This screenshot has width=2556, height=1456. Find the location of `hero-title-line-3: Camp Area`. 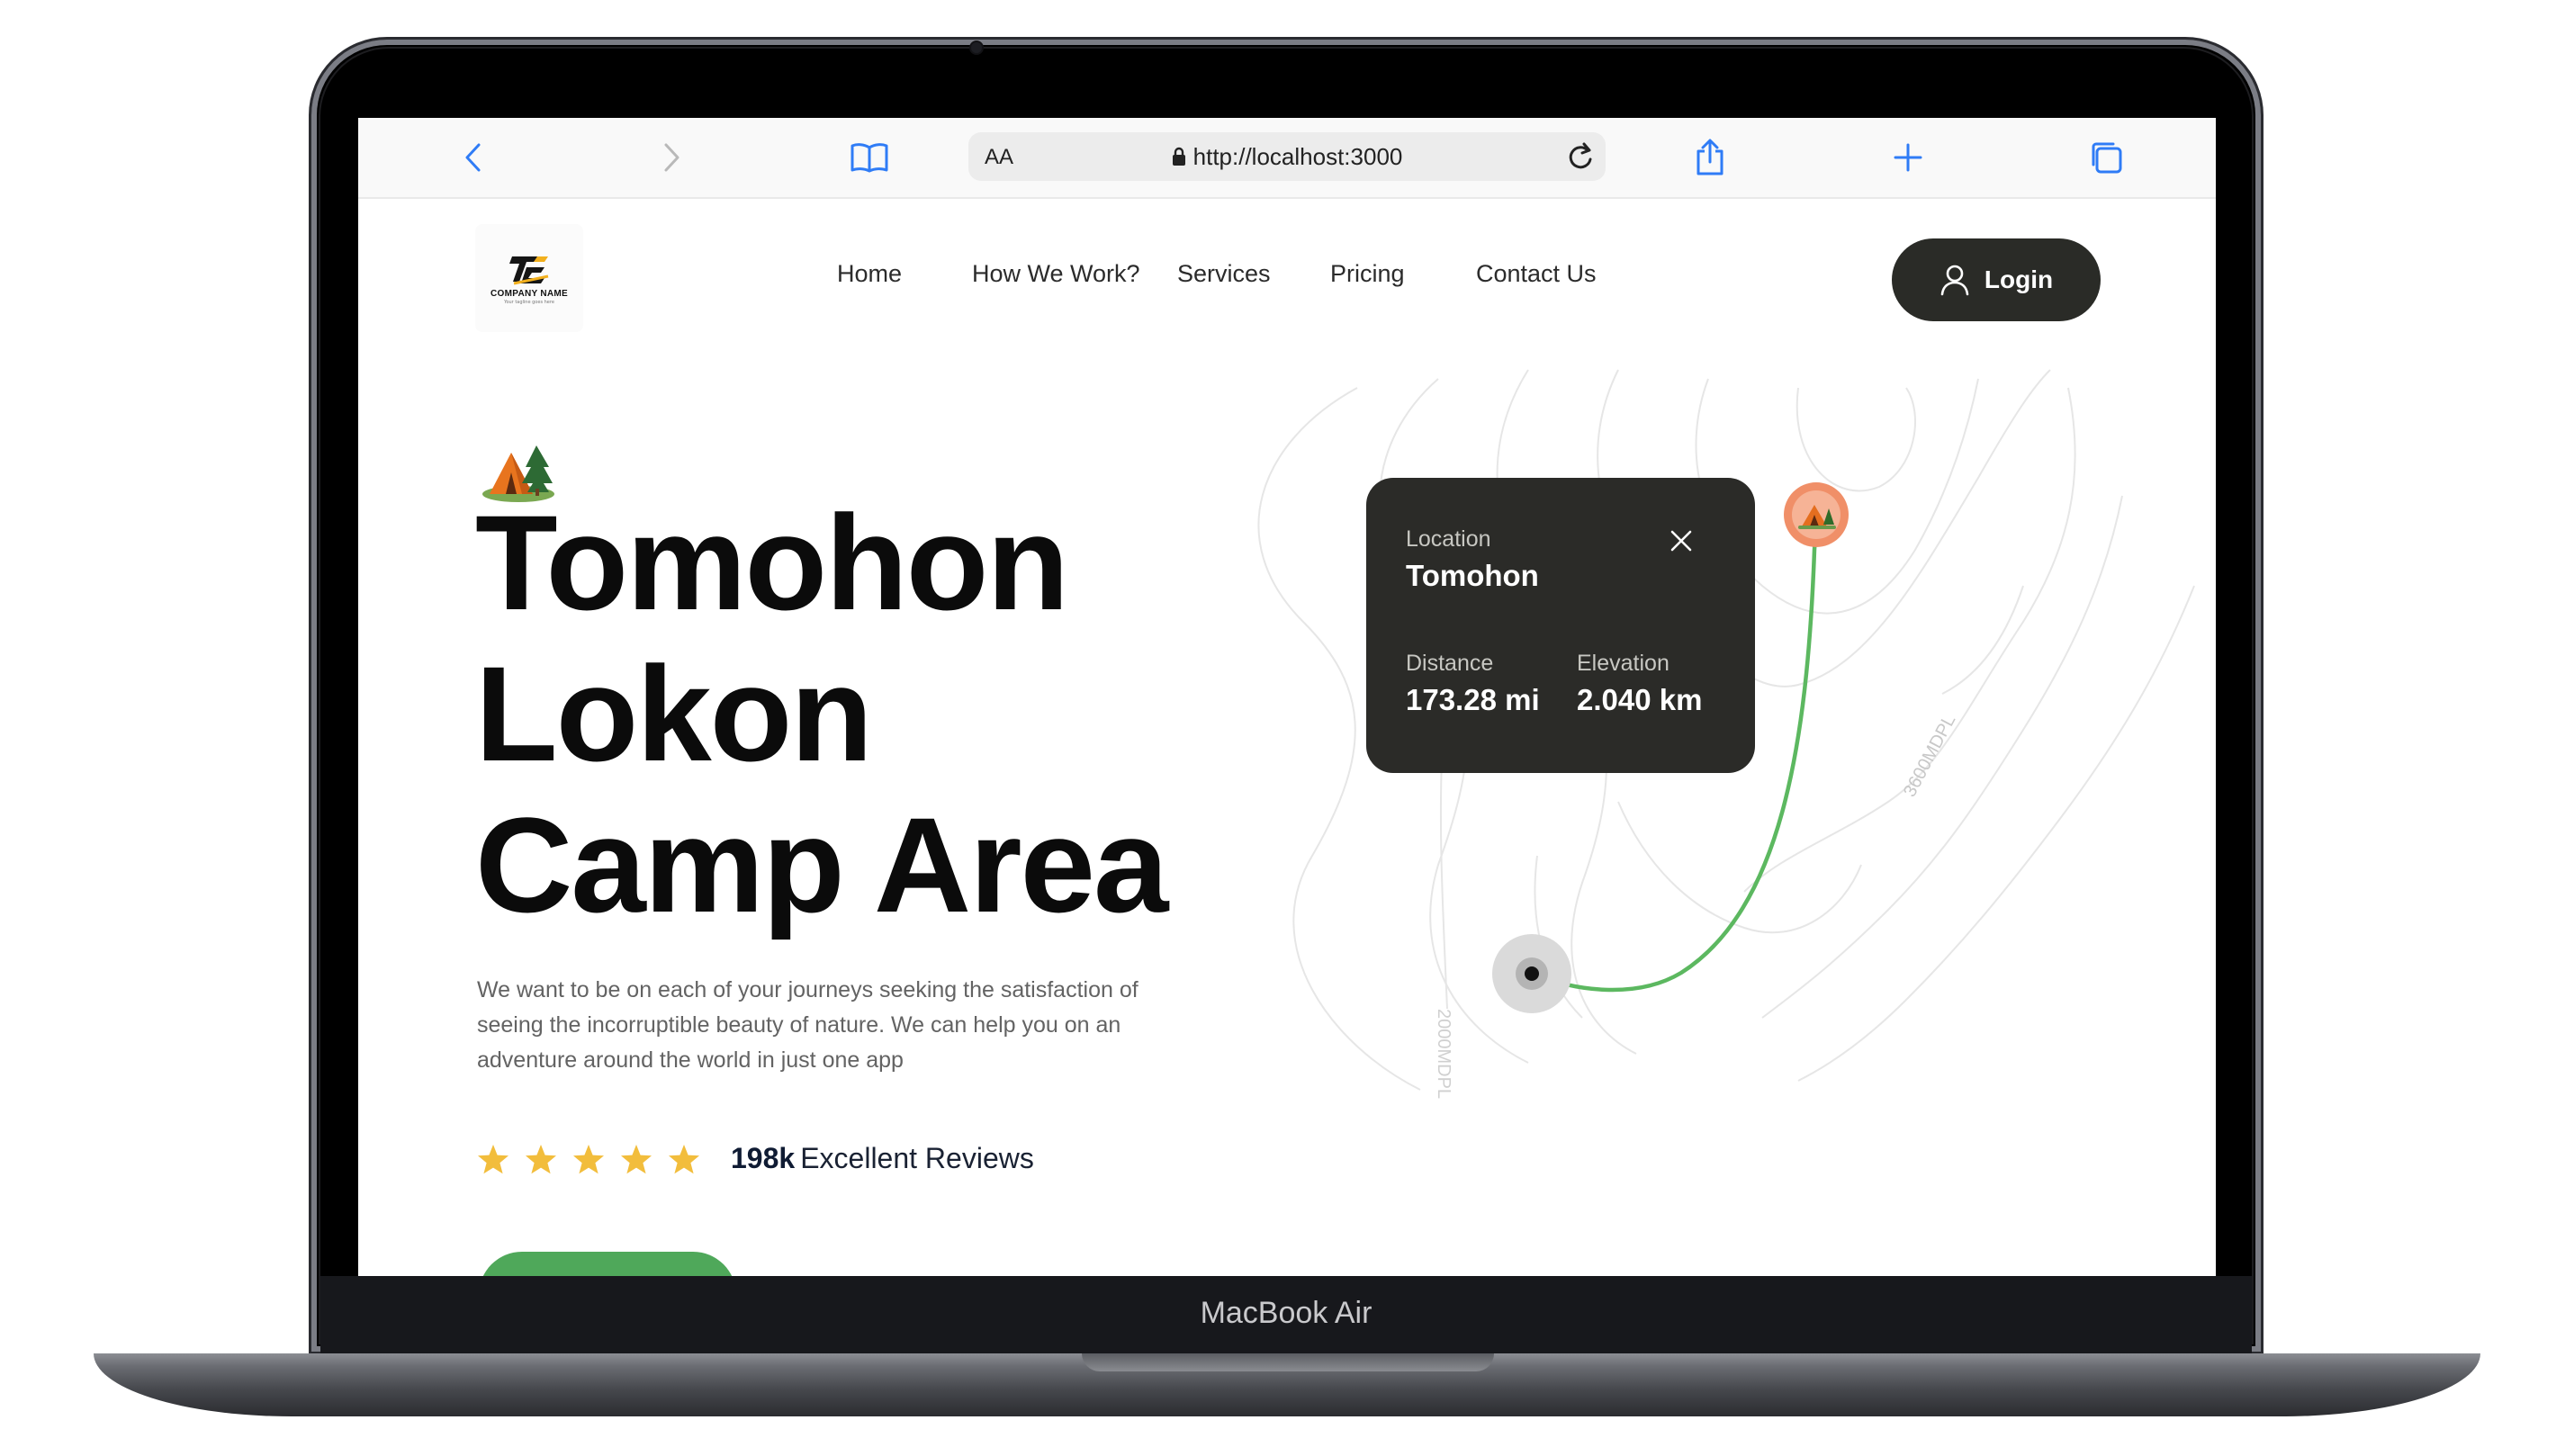

hero-title-line-3: Camp Area is located at coordinates (822, 864).